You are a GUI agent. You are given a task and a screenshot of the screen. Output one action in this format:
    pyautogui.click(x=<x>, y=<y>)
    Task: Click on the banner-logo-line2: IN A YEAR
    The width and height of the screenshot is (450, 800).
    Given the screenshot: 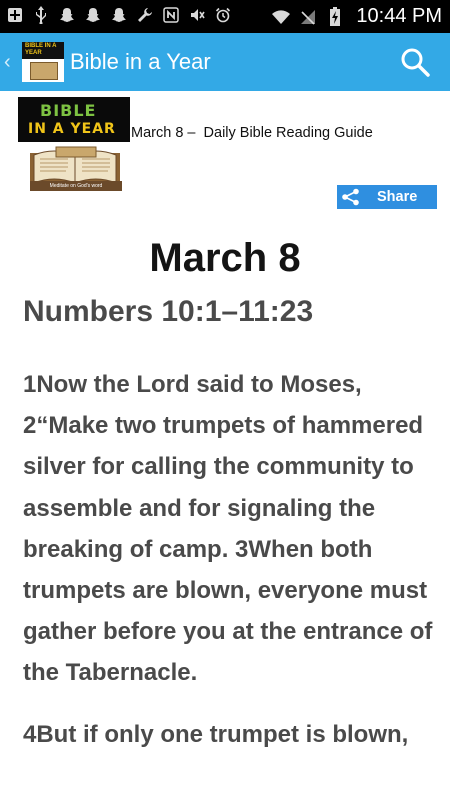 What is the action you would take?
    pyautogui.click(x=72, y=129)
    